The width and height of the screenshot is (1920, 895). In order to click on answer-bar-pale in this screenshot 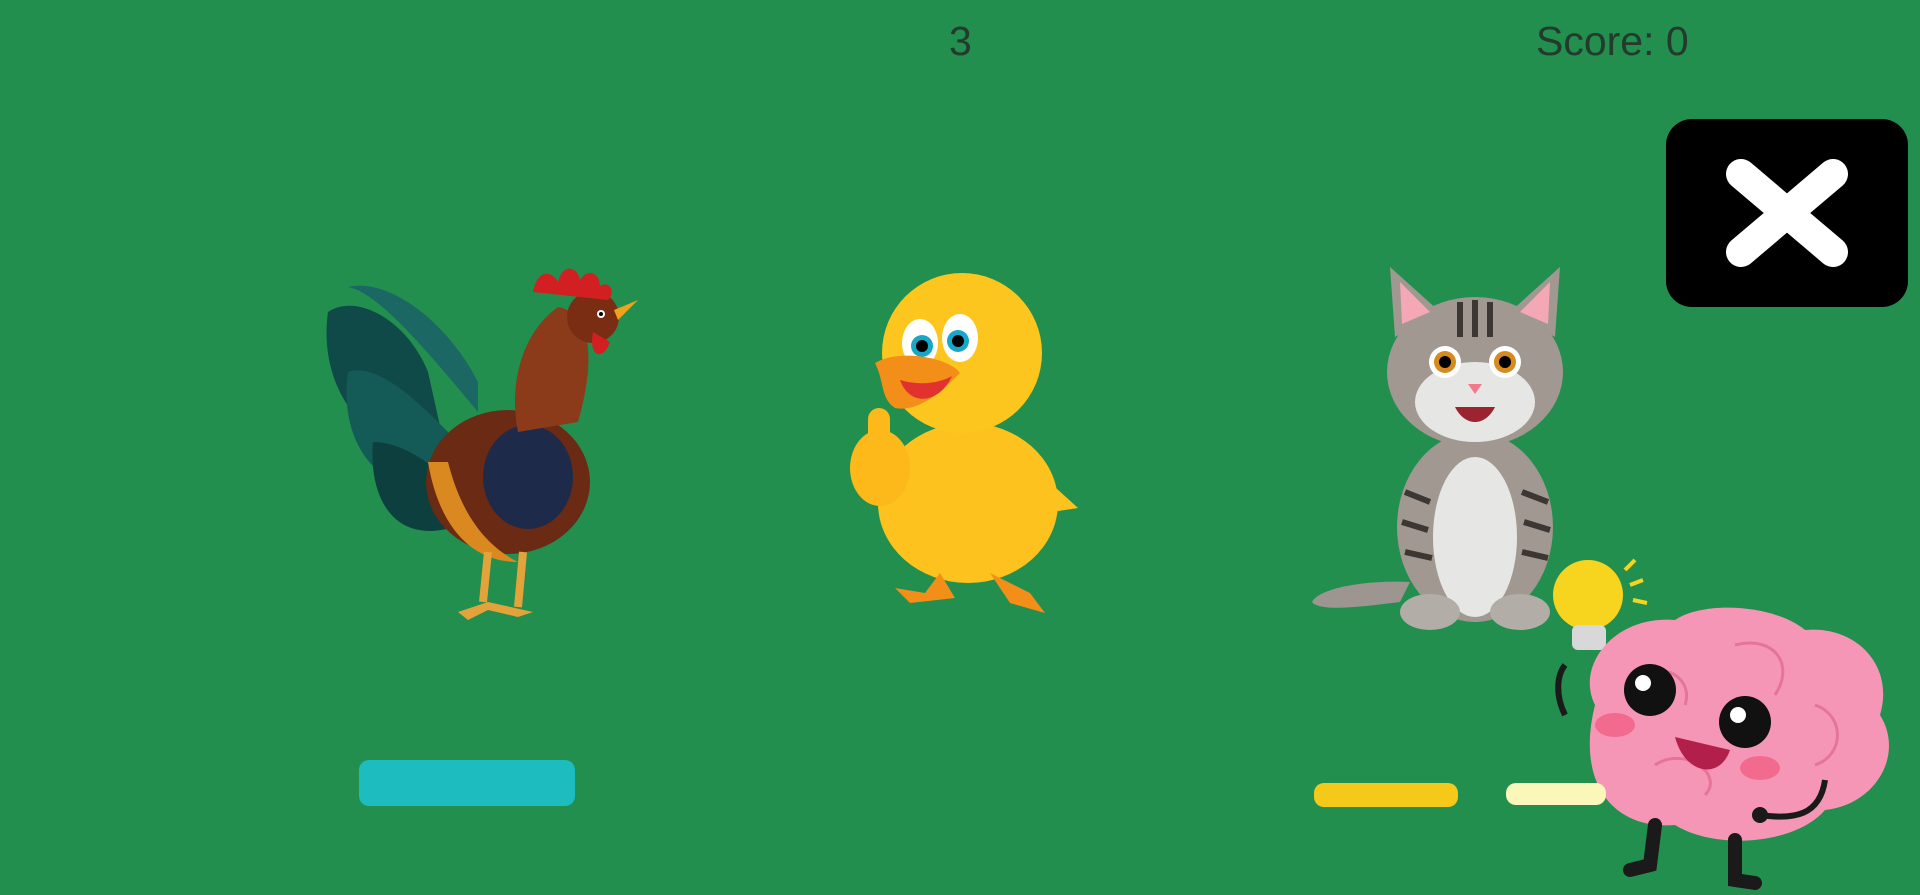, I will do `click(1556, 794)`.